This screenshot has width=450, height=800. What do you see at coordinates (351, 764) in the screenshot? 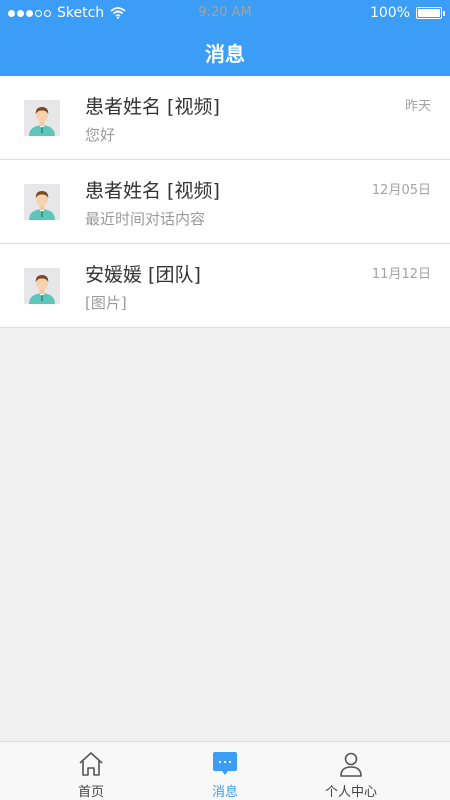
I see `person-icon` at bounding box center [351, 764].